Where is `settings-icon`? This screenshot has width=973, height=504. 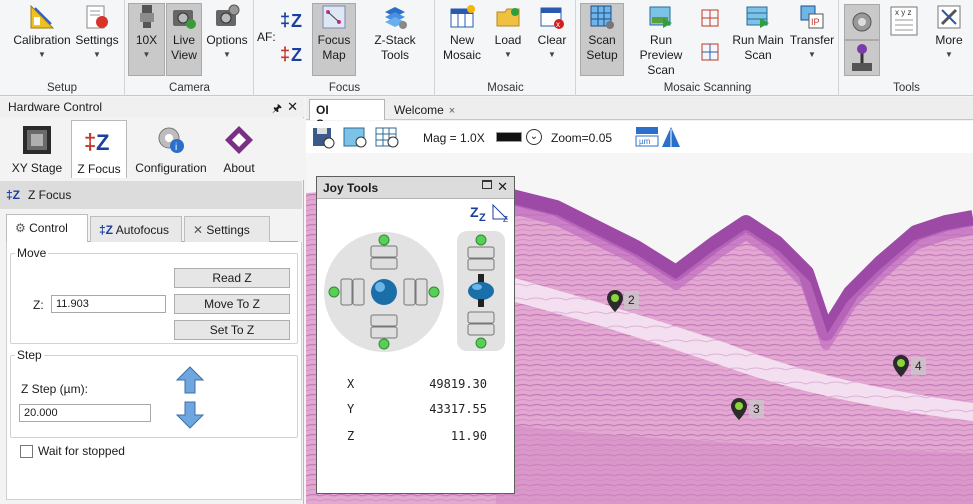 settings-icon is located at coordinates (97, 17).